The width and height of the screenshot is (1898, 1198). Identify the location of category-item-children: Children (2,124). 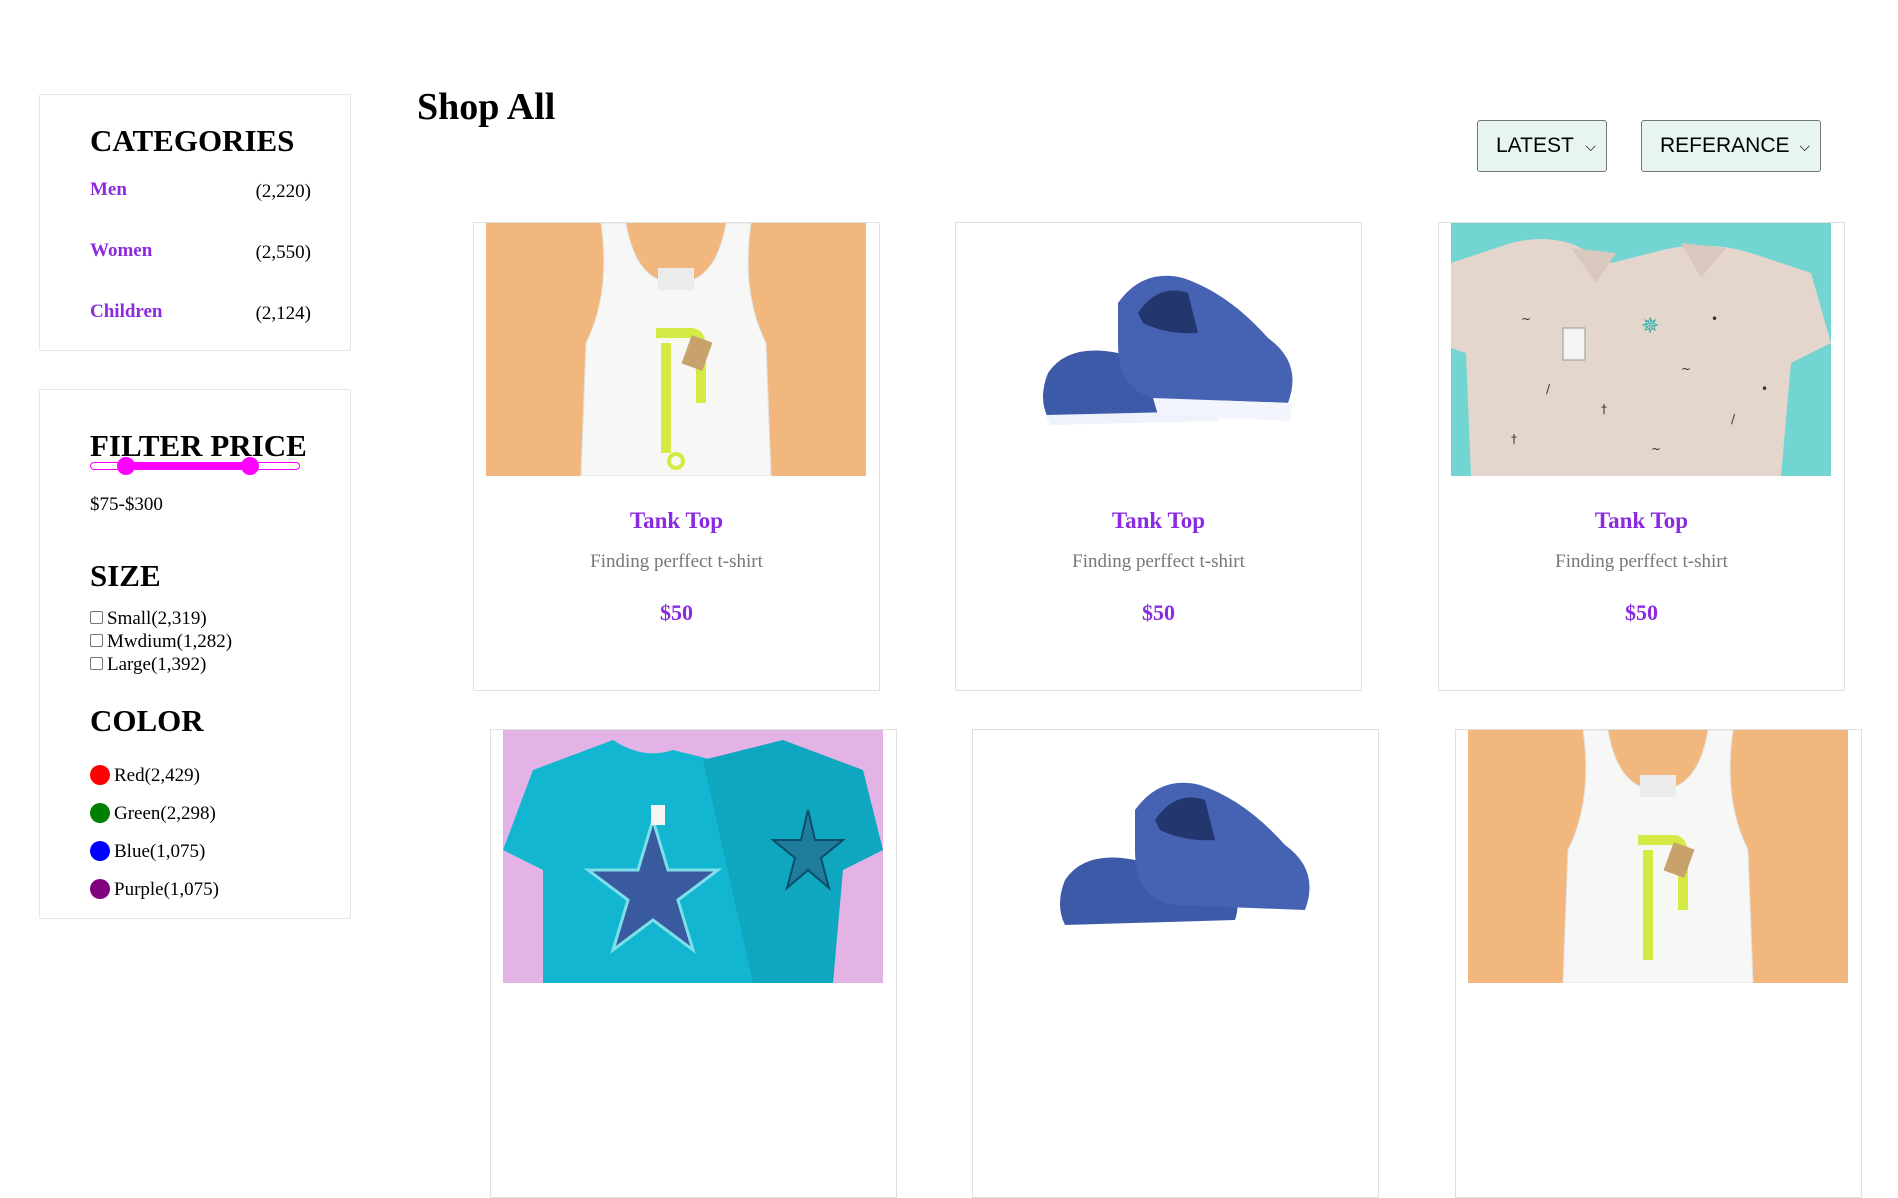
(200, 313).